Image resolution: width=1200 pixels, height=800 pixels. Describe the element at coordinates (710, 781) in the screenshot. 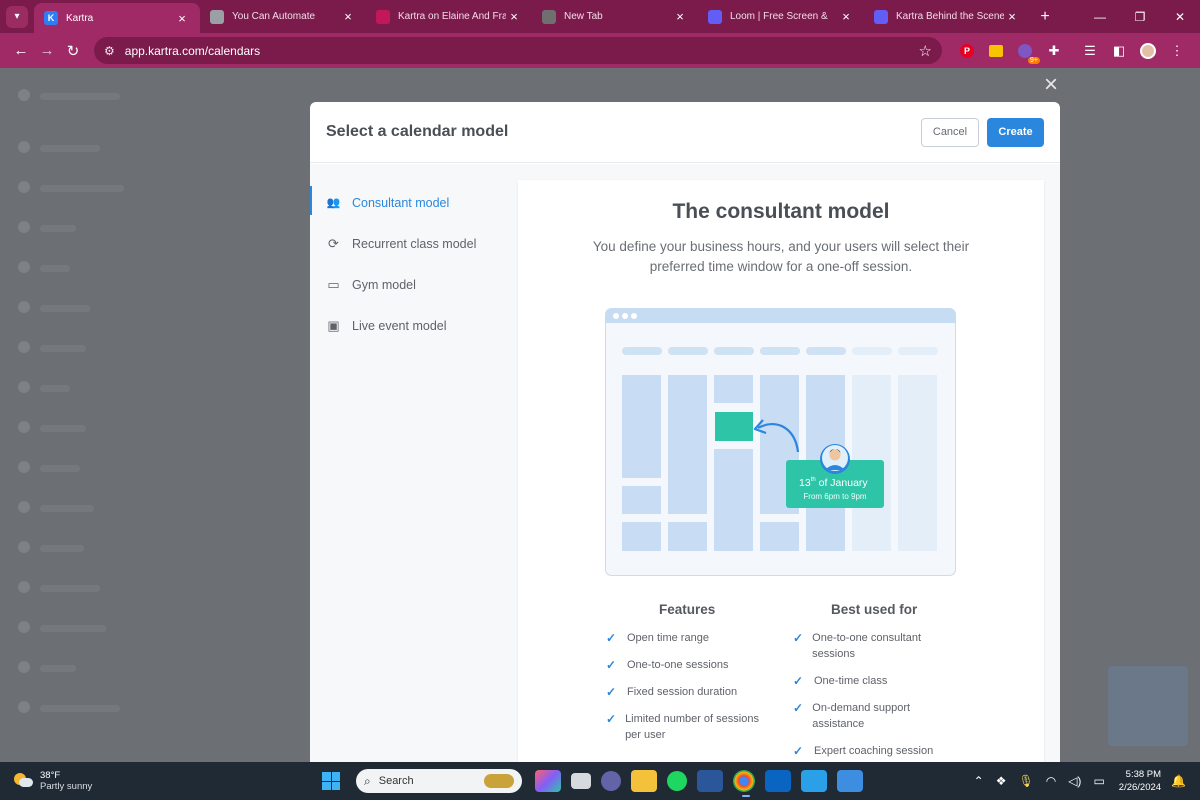

I see `word-icon` at that location.